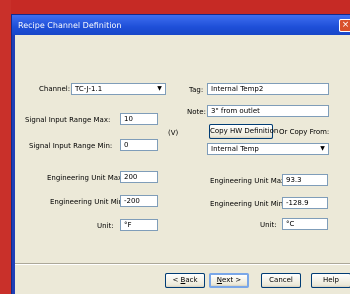 Image resolution: width=350 pixels, height=294 pixels. I want to click on signal-min-input: 0, so click(139, 145).